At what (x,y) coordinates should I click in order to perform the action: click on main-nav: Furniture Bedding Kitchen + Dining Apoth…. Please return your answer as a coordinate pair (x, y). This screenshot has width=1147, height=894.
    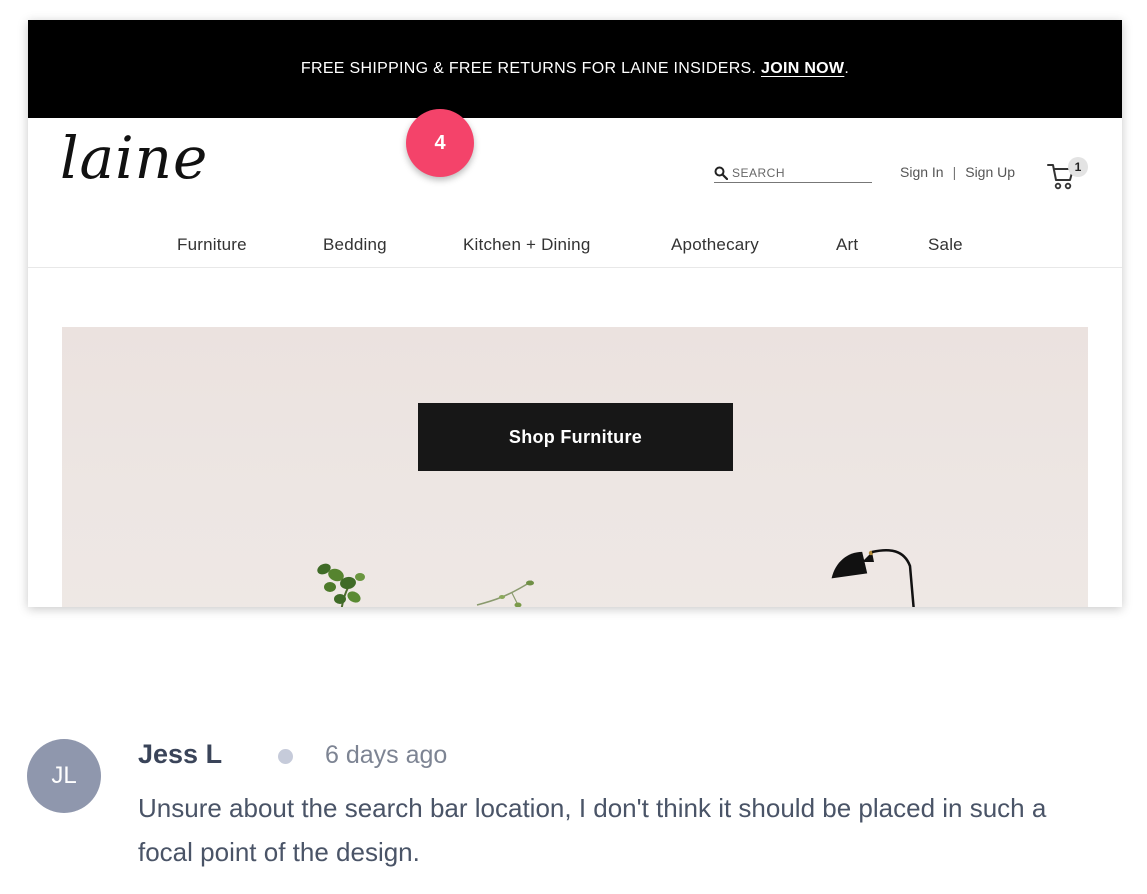
    Looking at the image, I should click on (575, 245).